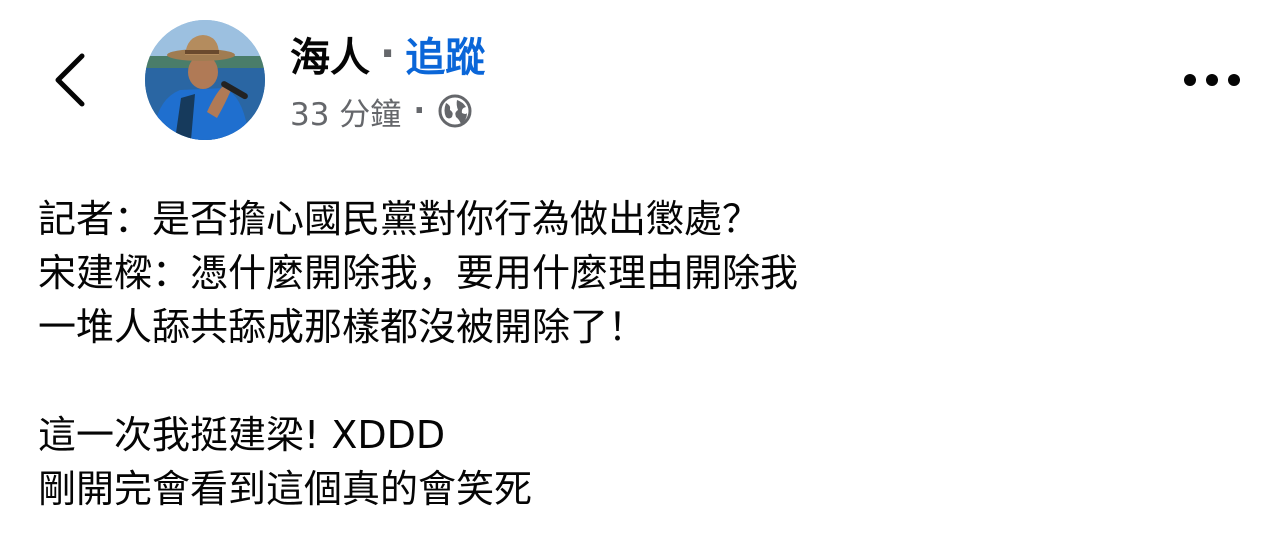 This screenshot has width=1284, height=542. I want to click on avatar, so click(205, 80).